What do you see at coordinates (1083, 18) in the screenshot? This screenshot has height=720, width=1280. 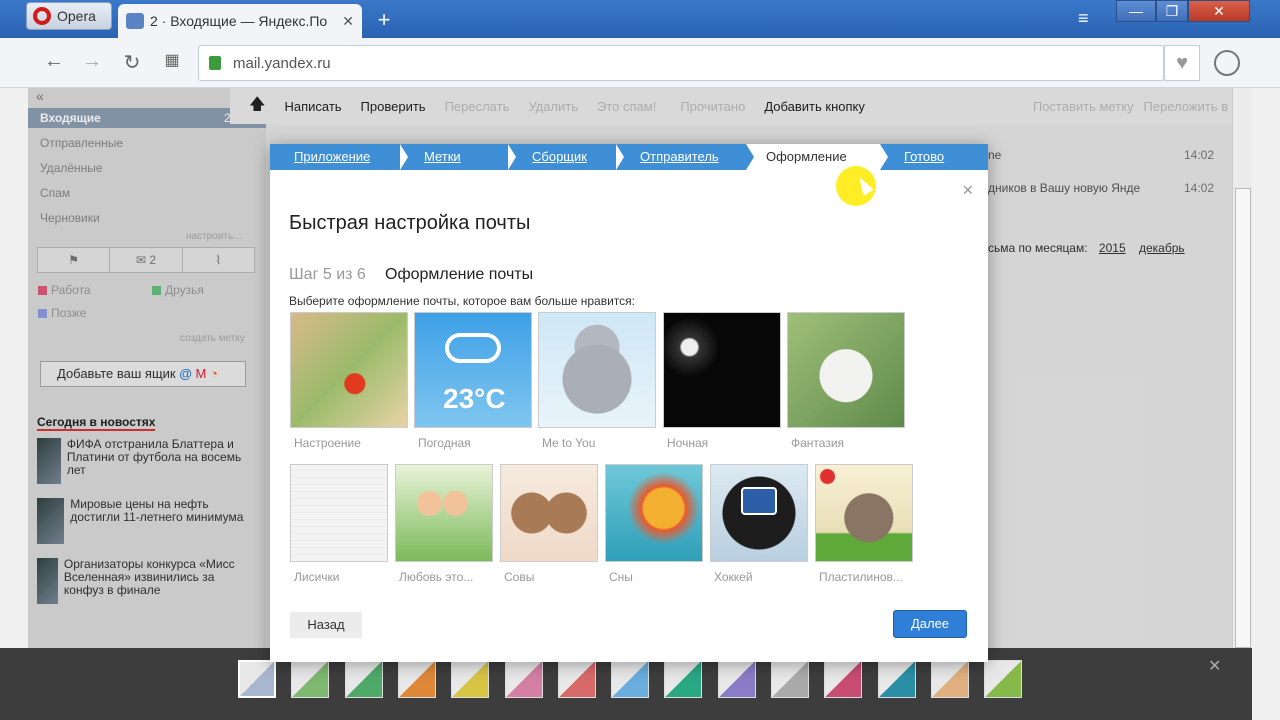 I see `tabs-menu-icon: ≡` at bounding box center [1083, 18].